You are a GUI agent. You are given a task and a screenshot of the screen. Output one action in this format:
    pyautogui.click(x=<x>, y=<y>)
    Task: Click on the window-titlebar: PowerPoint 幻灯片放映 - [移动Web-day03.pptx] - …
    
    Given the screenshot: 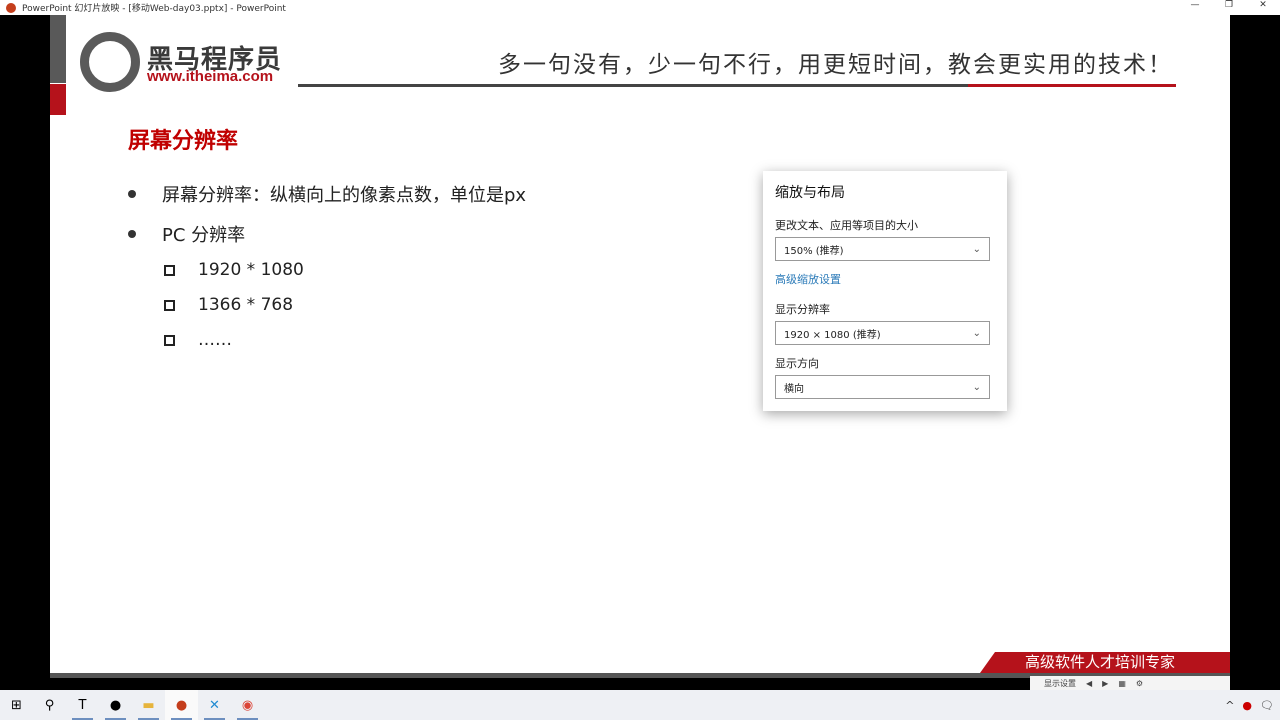 What is the action you would take?
    pyautogui.click(x=640, y=7)
    